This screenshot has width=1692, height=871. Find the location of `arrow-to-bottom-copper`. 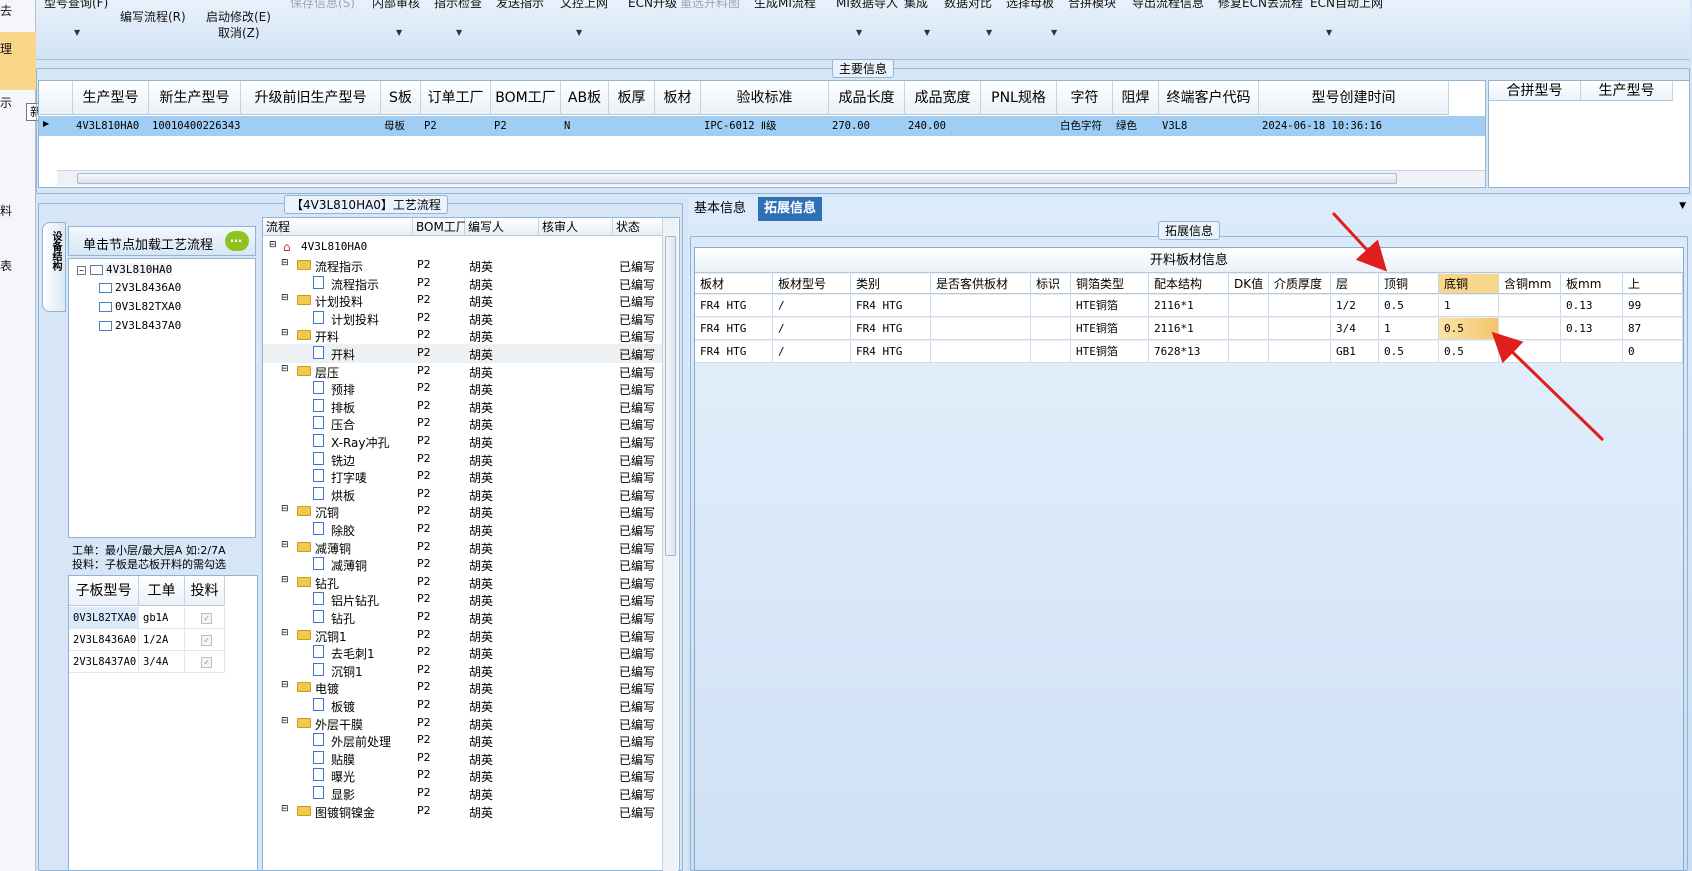

arrow-to-bottom-copper is located at coordinates (1548, 386).